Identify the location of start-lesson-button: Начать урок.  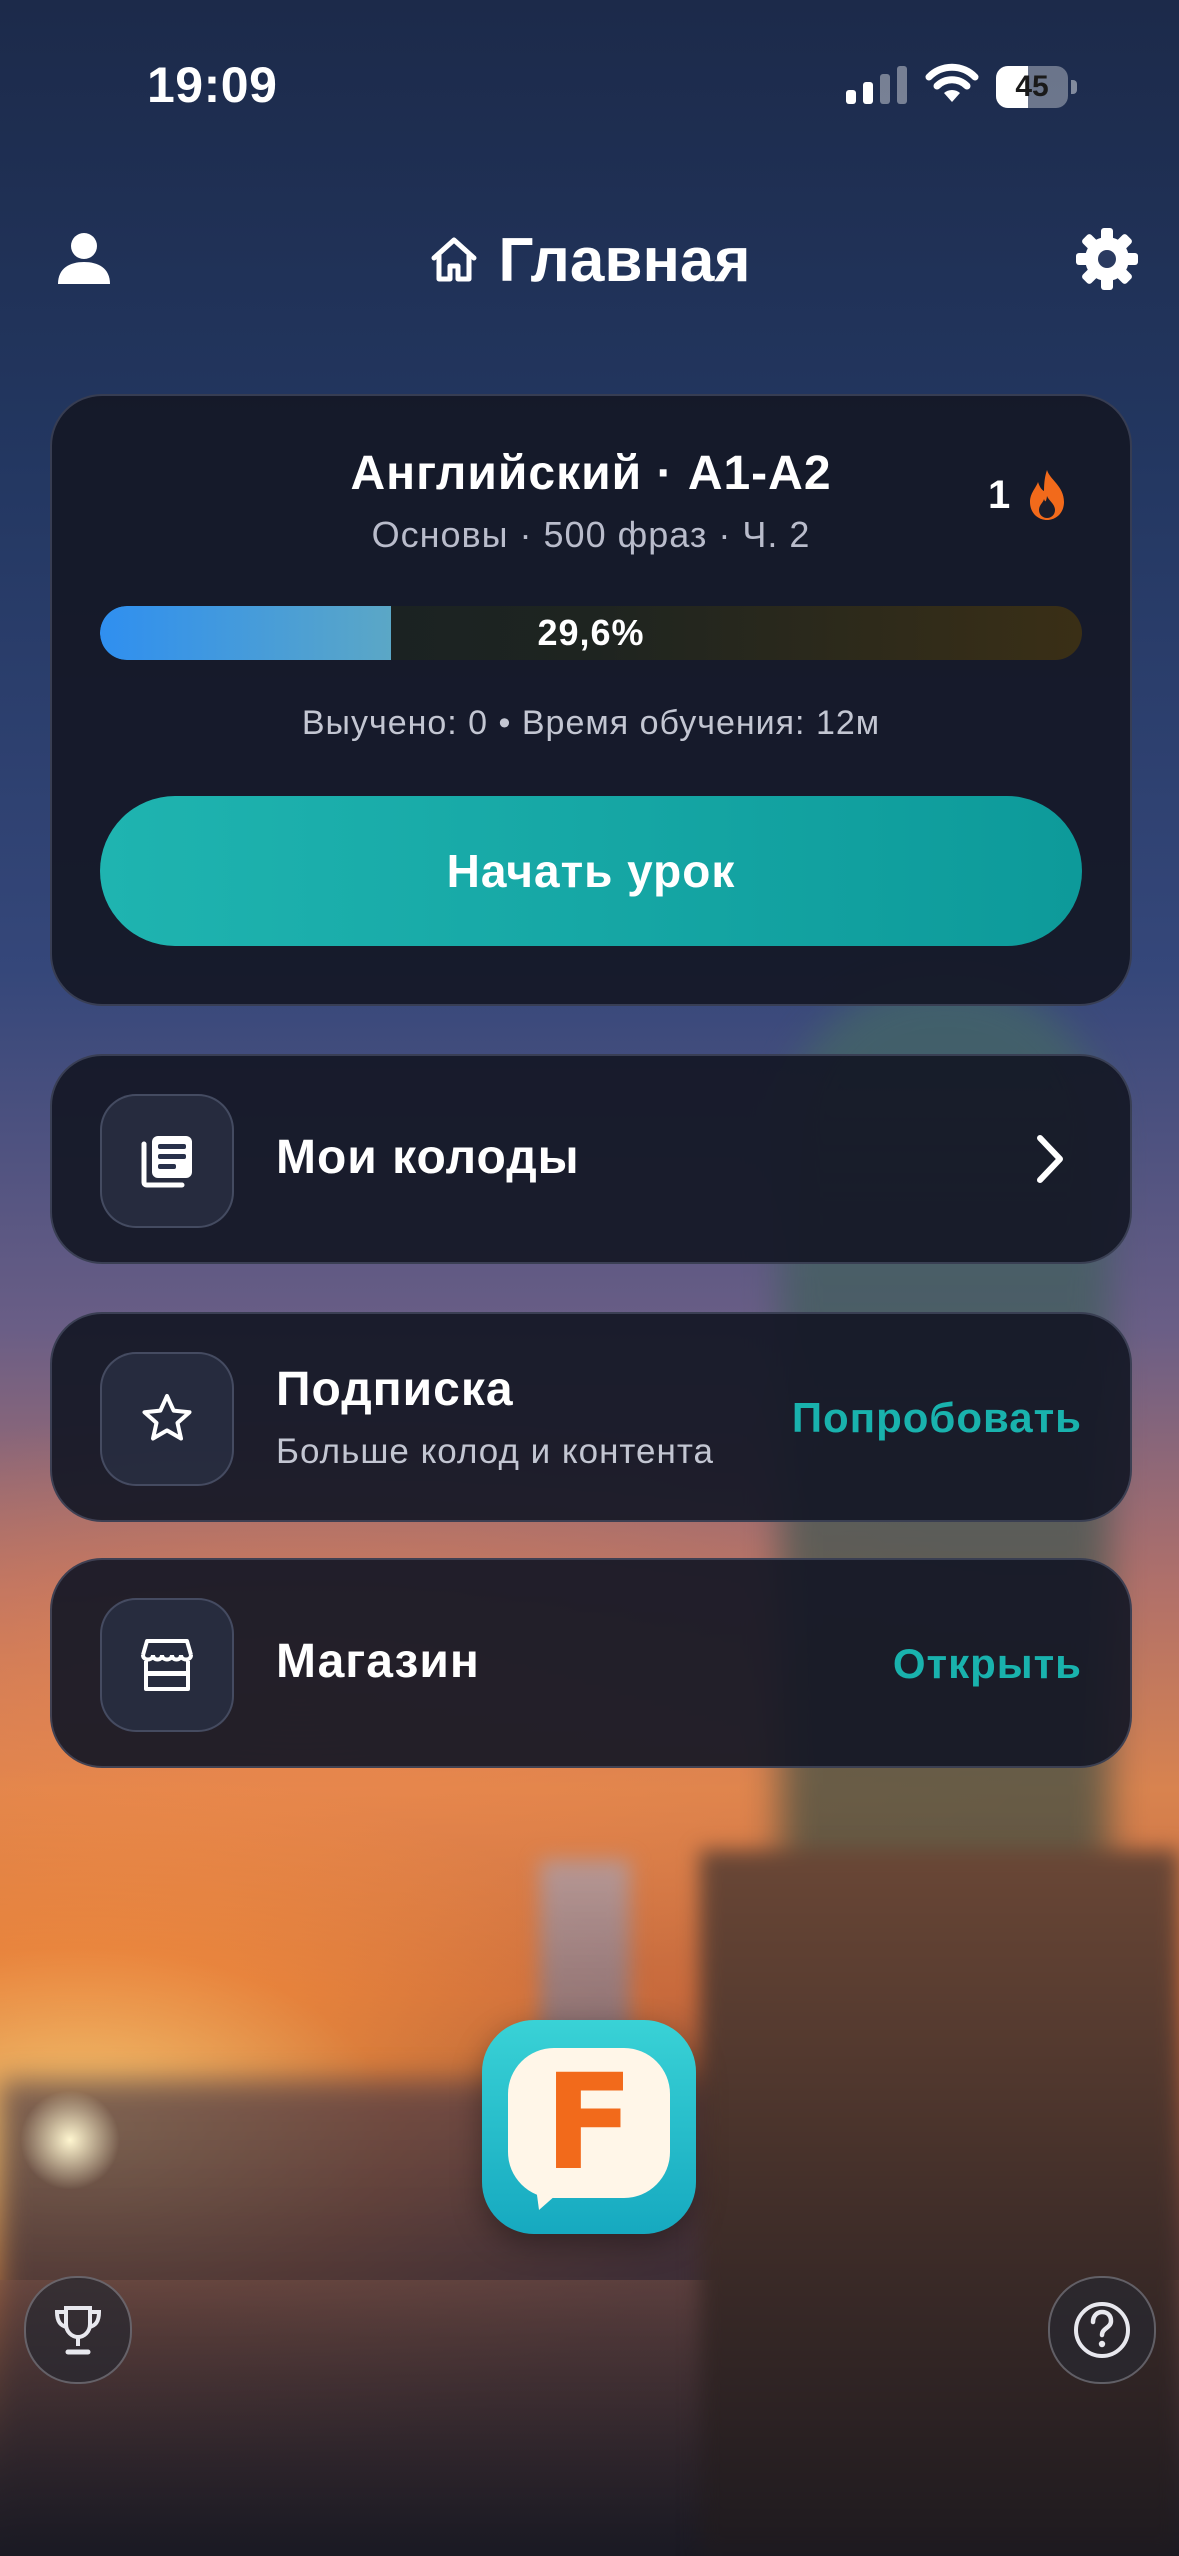
(591, 871).